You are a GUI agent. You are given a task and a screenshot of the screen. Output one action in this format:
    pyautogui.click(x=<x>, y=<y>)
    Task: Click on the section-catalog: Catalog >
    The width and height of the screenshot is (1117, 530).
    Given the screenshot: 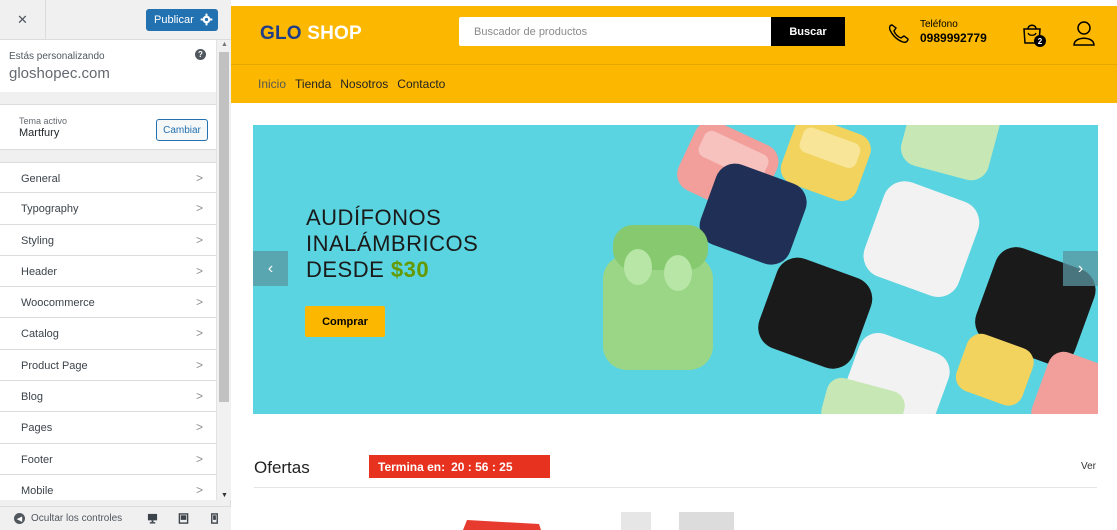 What is the action you would take?
    pyautogui.click(x=108, y=334)
    